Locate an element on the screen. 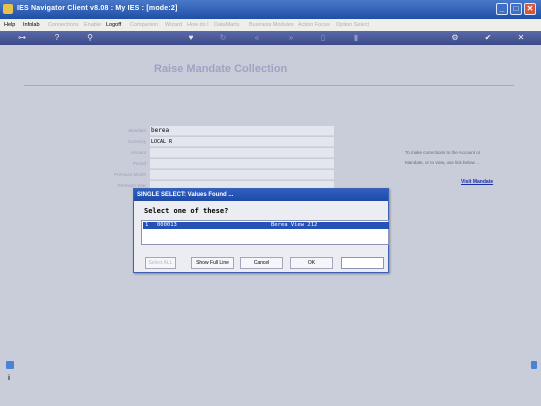 This screenshot has height=406, width=541. left-panel-handle is located at coordinates (10, 365).